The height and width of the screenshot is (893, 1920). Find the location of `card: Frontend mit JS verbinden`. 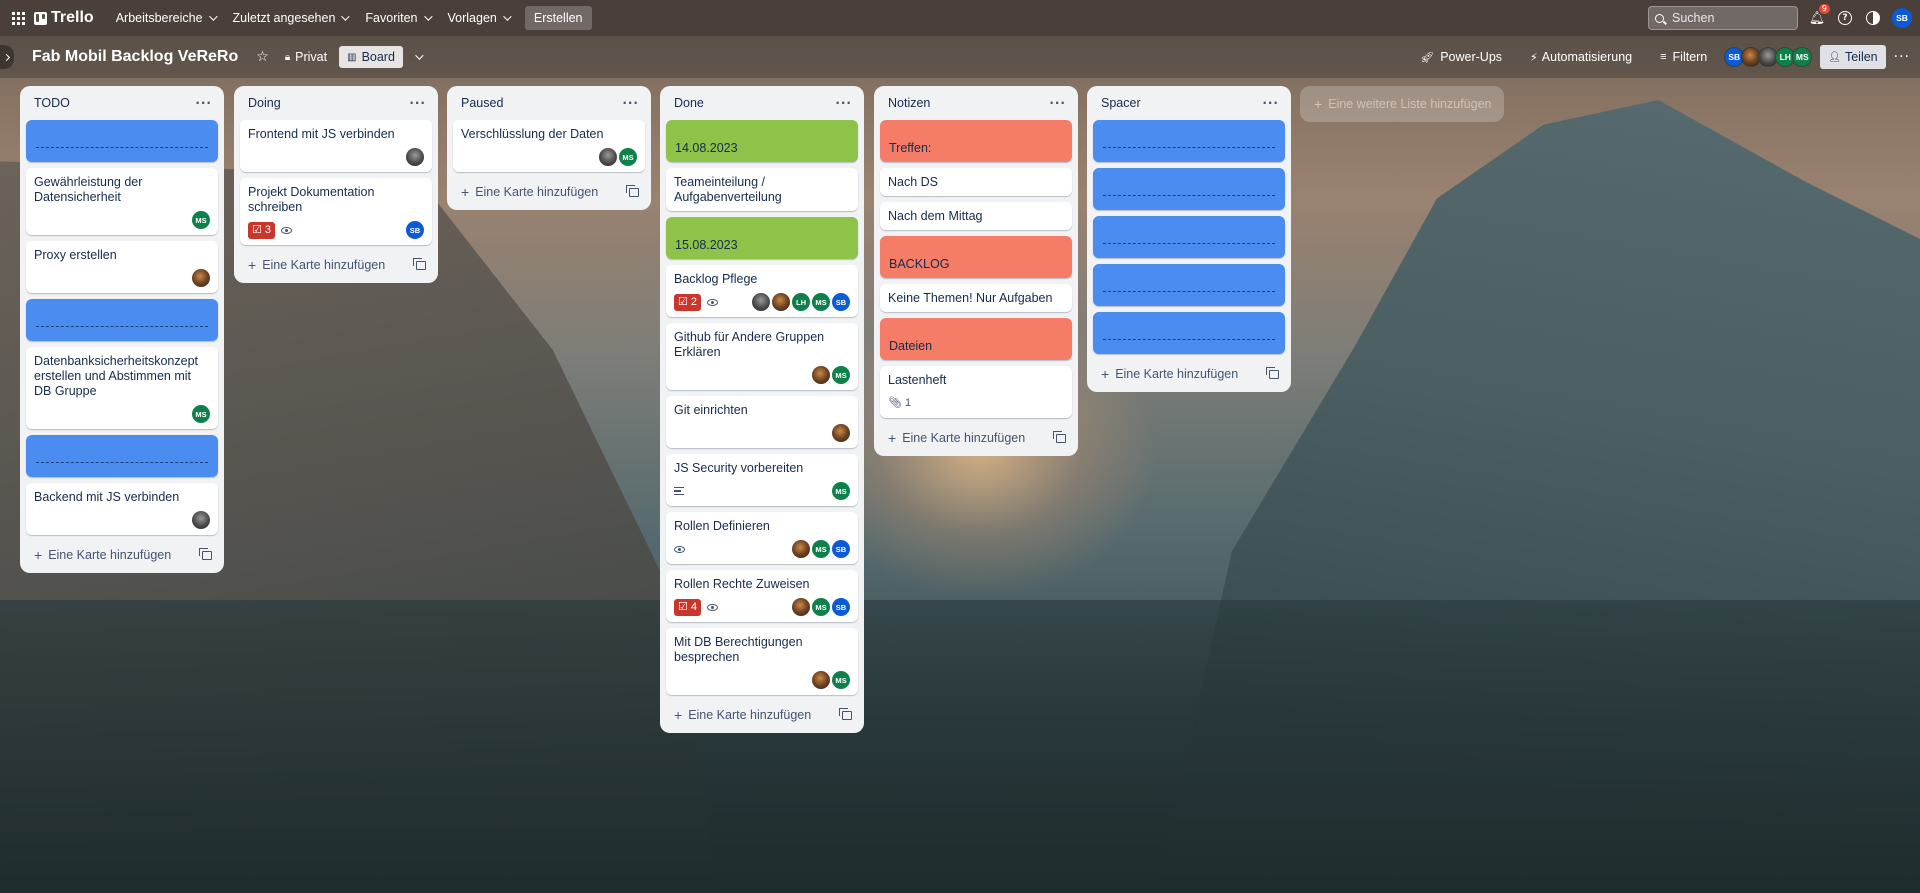

card: Frontend mit JS verbinden is located at coordinates (336, 146).